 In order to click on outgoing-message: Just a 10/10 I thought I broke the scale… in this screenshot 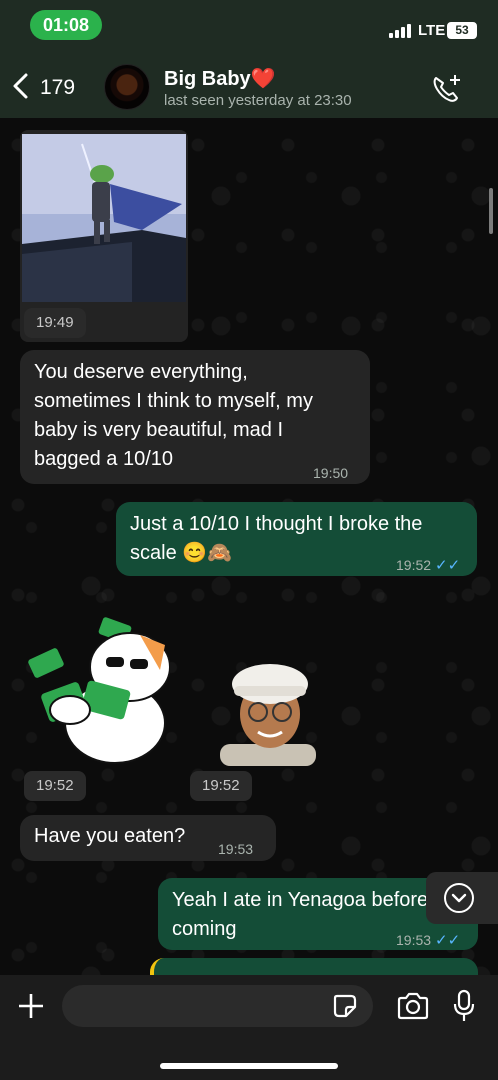, I will do `click(296, 539)`.